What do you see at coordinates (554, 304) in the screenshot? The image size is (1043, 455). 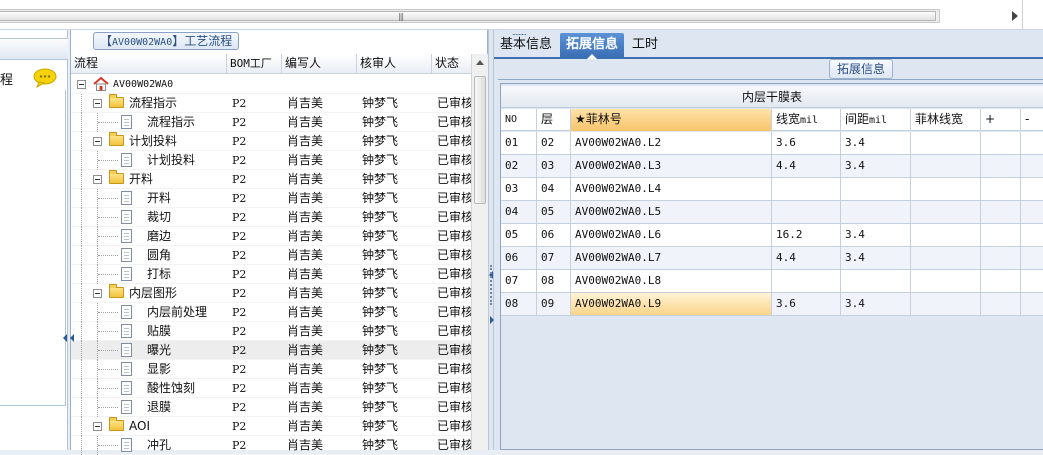 I see `layer-cell: 09` at bounding box center [554, 304].